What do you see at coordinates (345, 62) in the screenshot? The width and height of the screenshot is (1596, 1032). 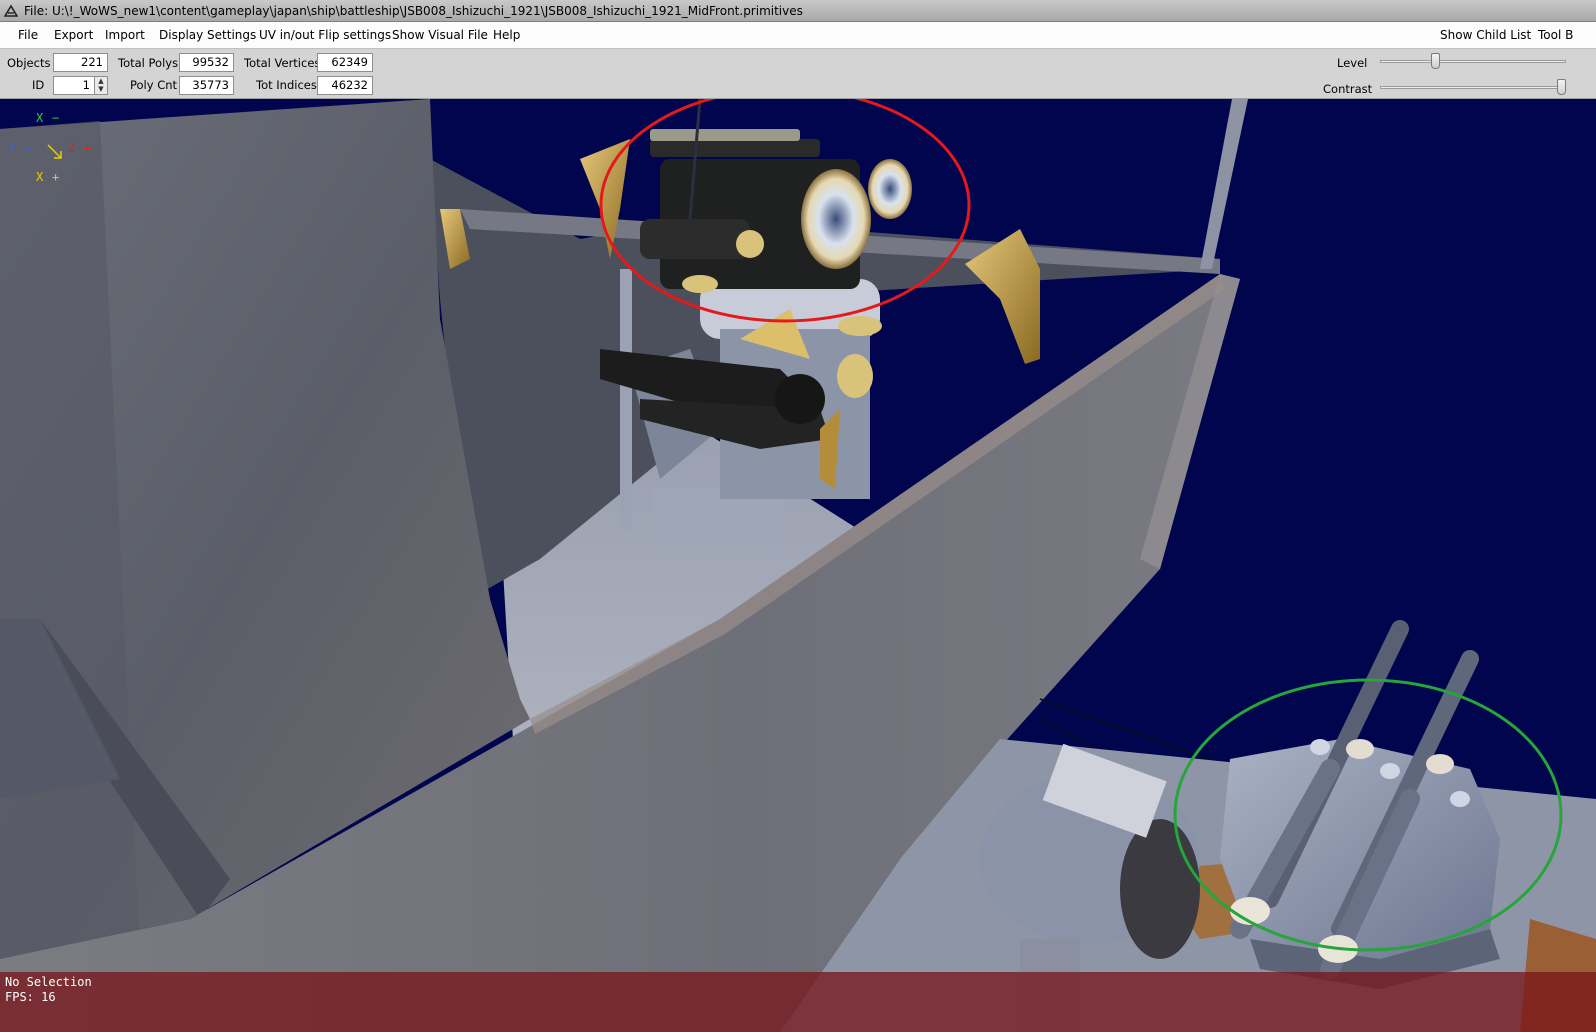 I see `total-vertices-field: 62349` at bounding box center [345, 62].